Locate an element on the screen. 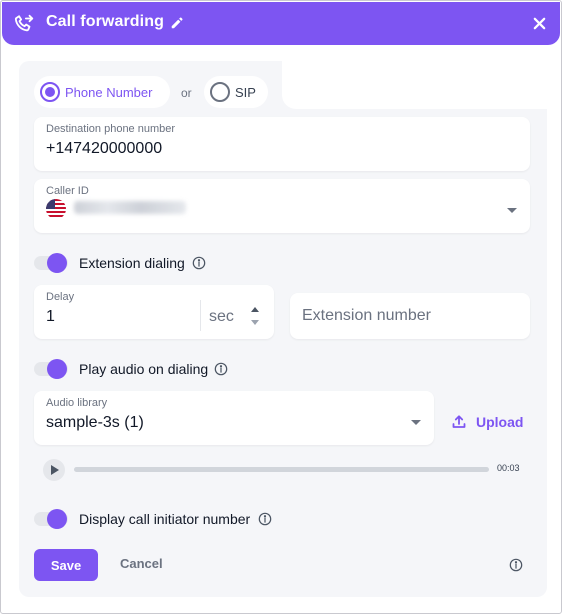  display-initiator-toggle is located at coordinates (51, 519).